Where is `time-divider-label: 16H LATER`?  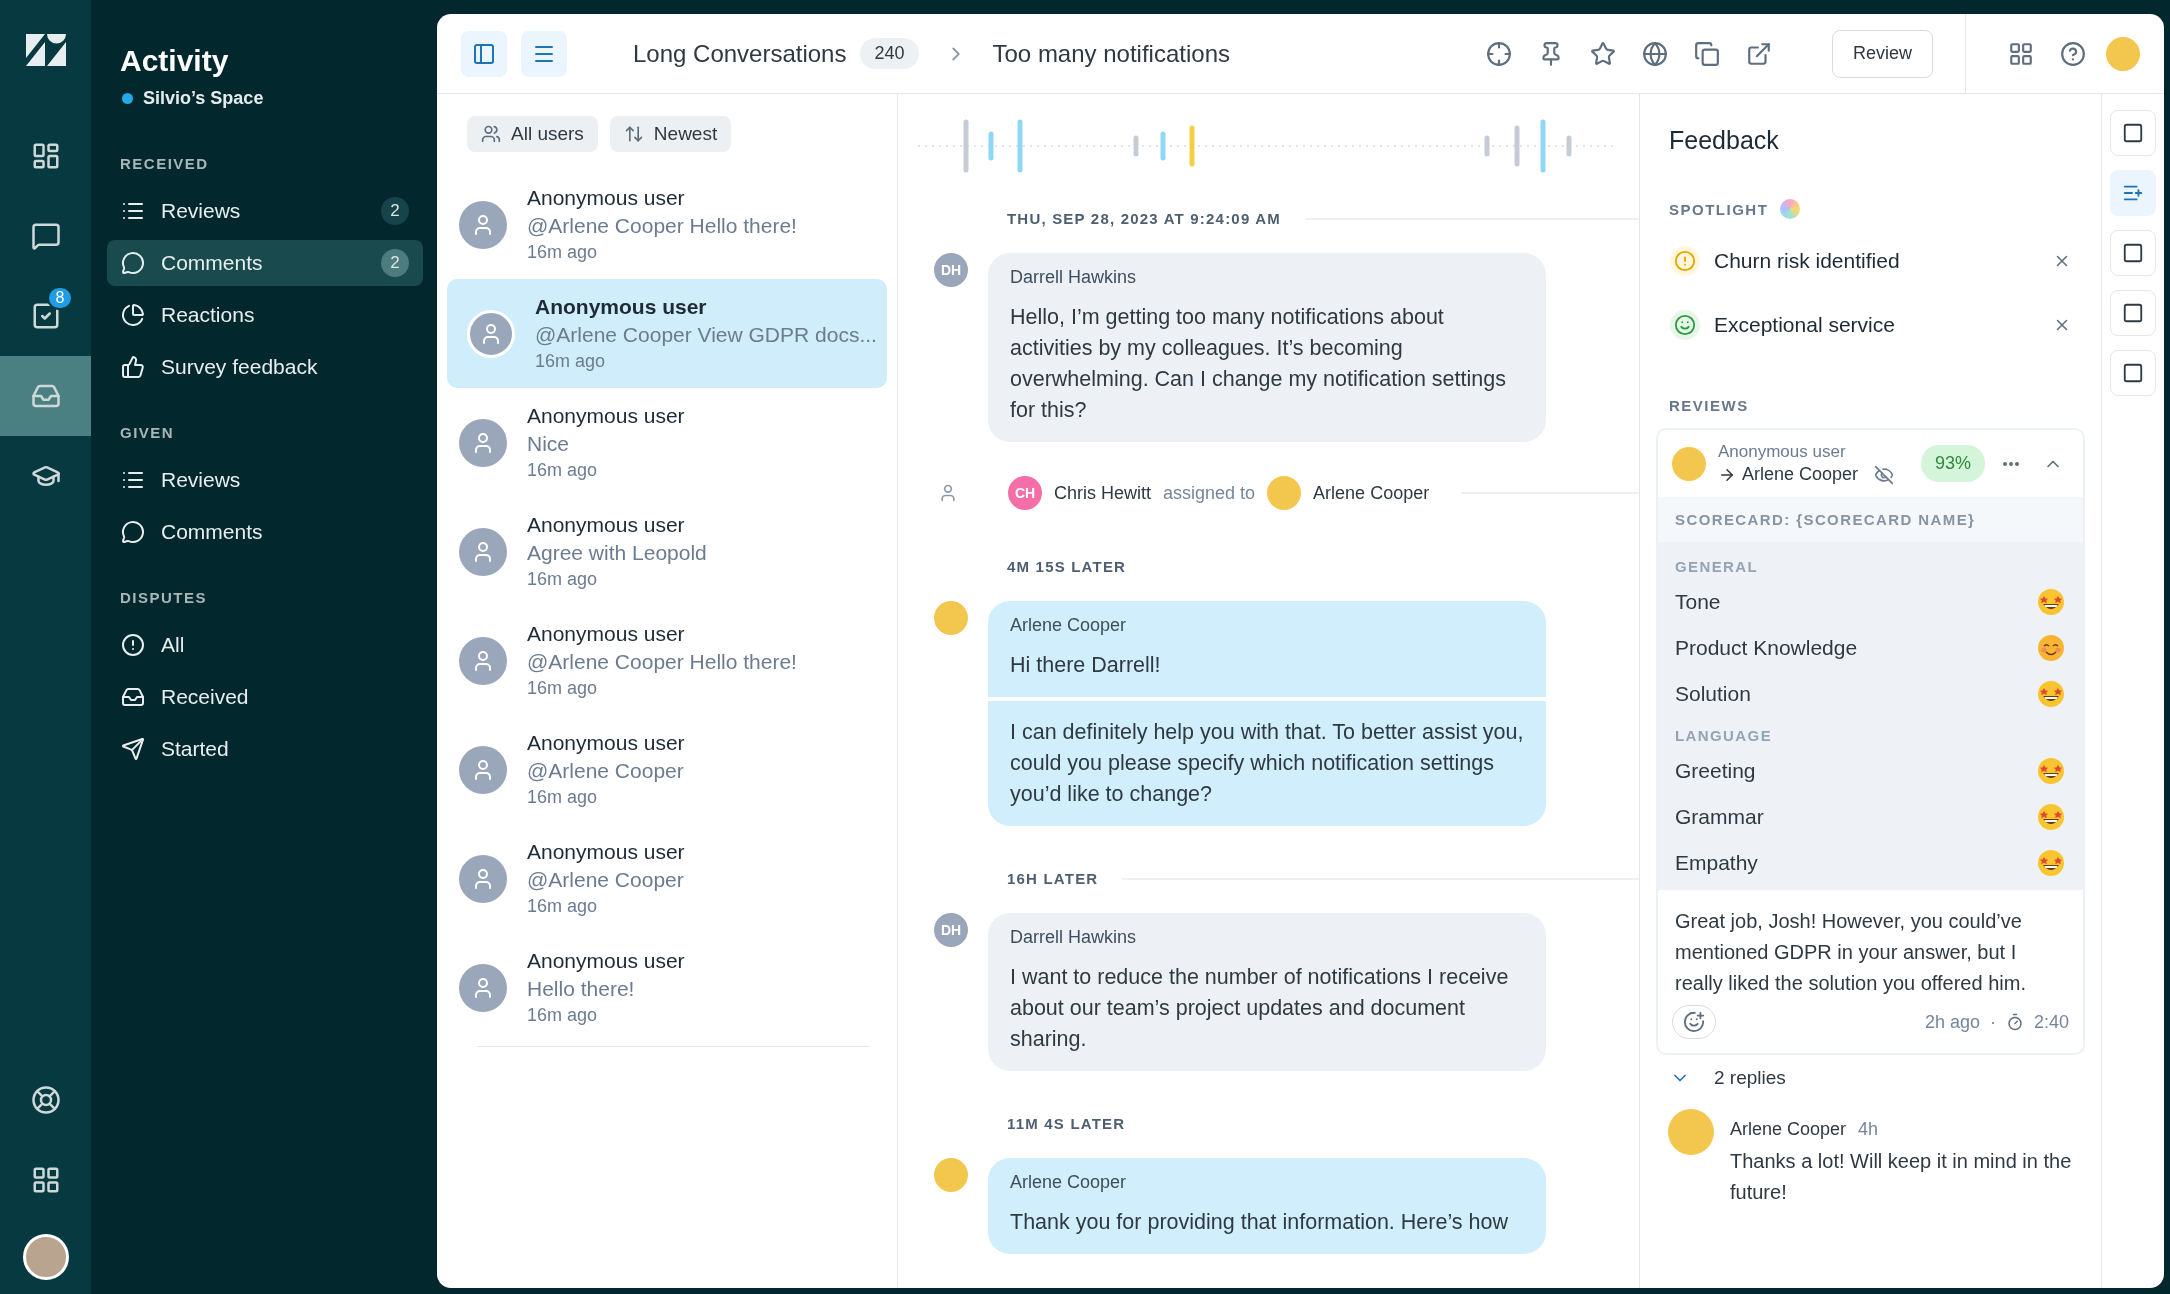 time-divider-label: 16H LATER is located at coordinates (1053, 878).